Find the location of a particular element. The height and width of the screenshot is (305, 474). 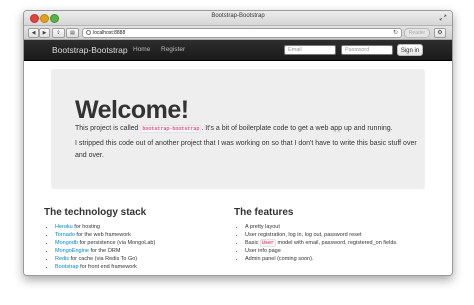

email-field is located at coordinates (310, 50).